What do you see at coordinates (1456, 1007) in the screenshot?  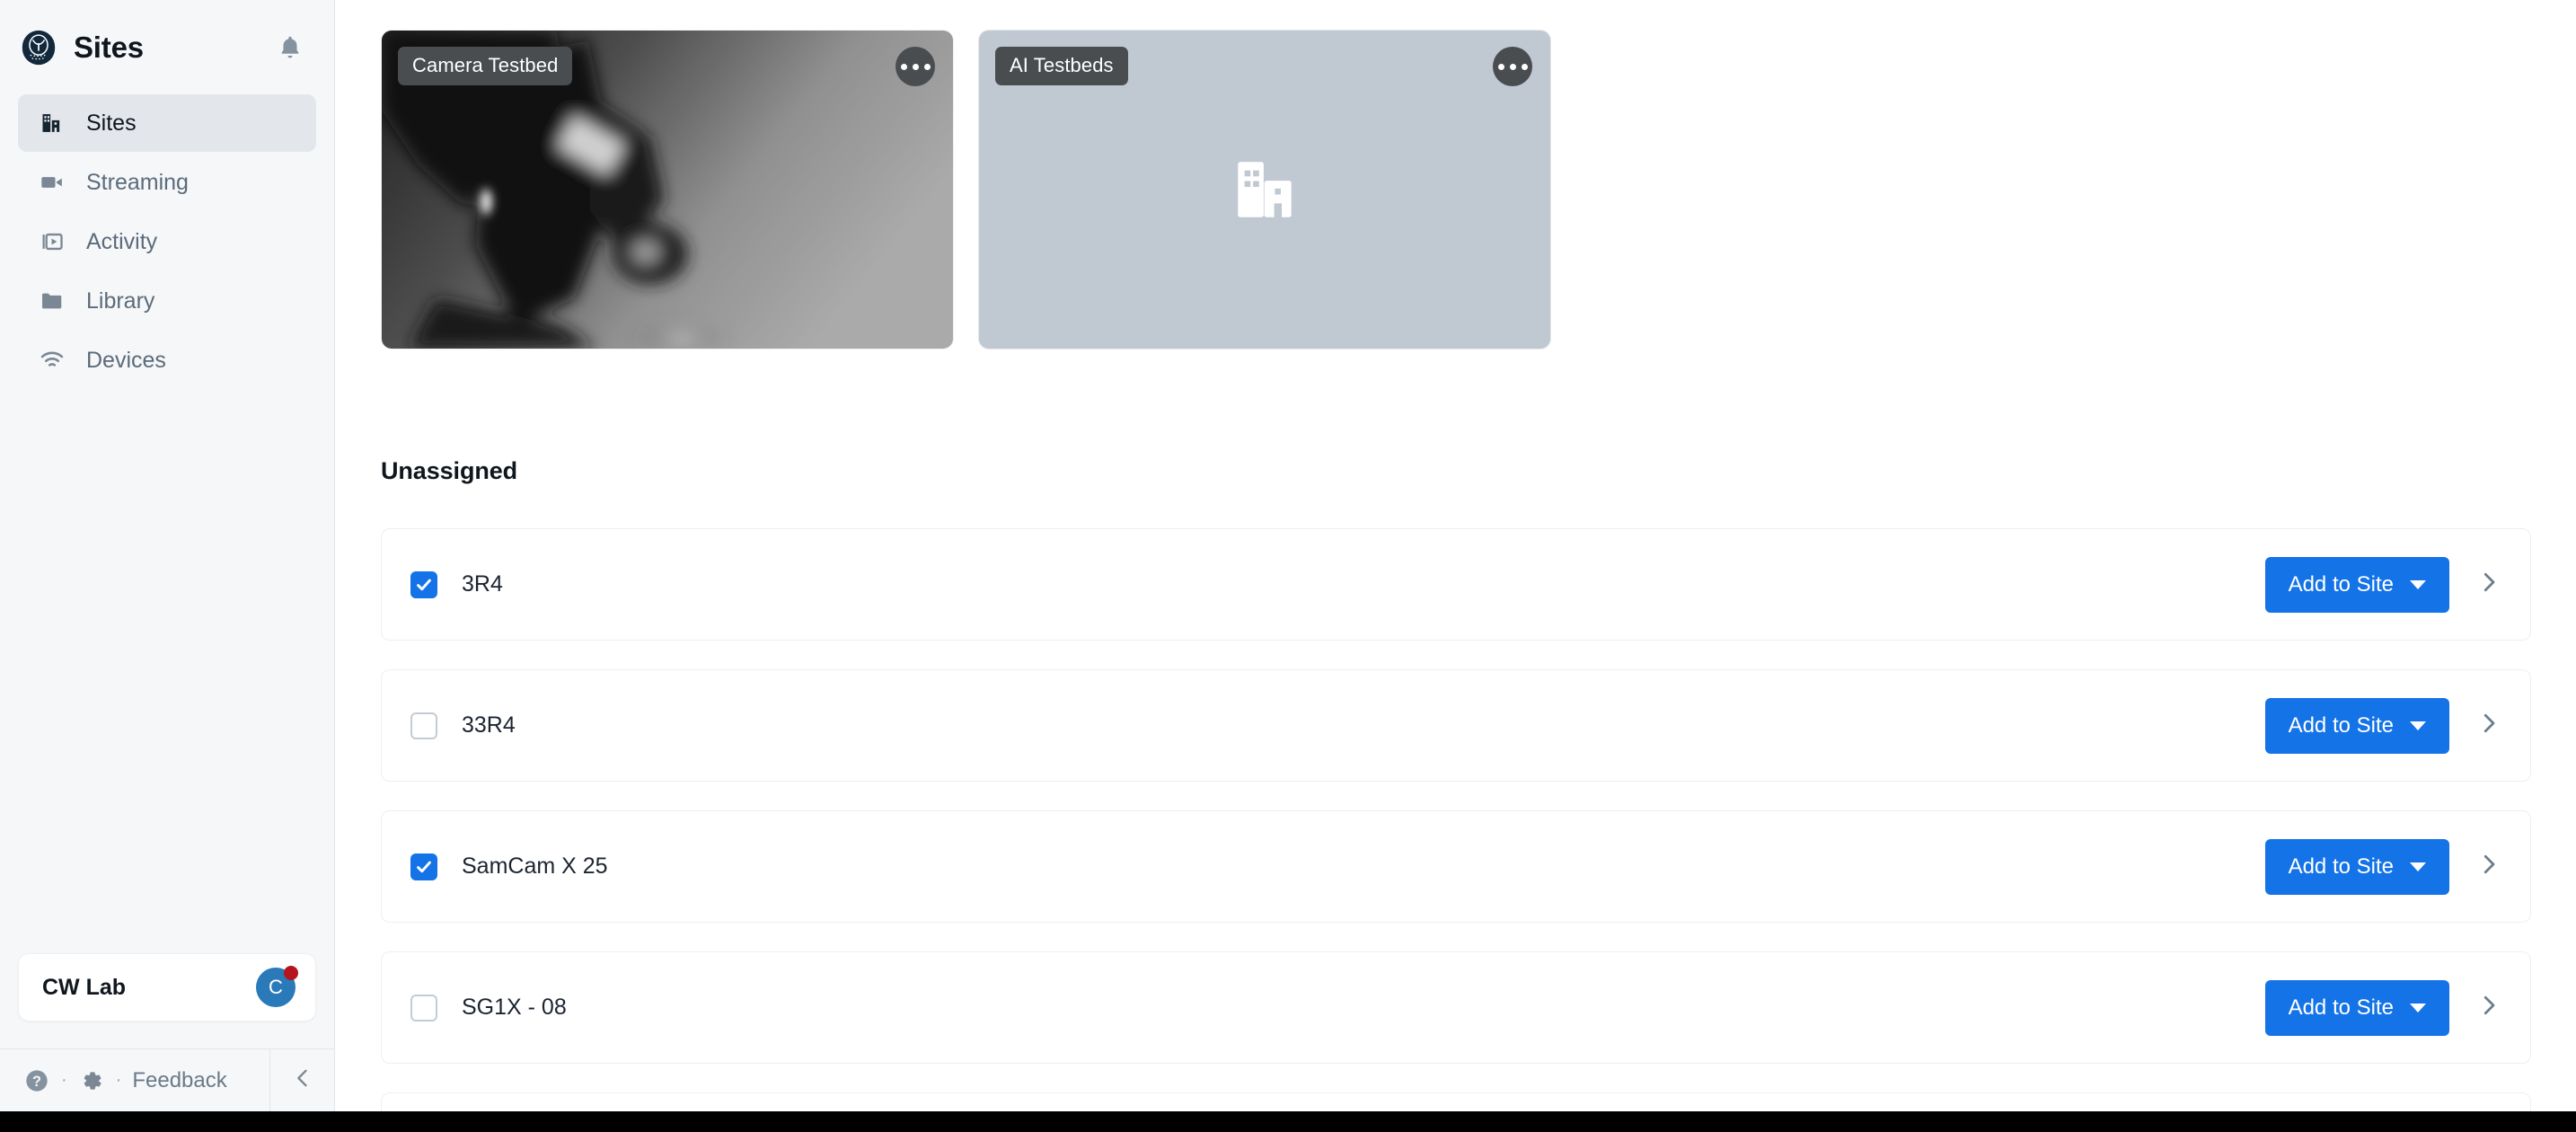 I see `table-row: SG1X - 08 Add to Site` at bounding box center [1456, 1007].